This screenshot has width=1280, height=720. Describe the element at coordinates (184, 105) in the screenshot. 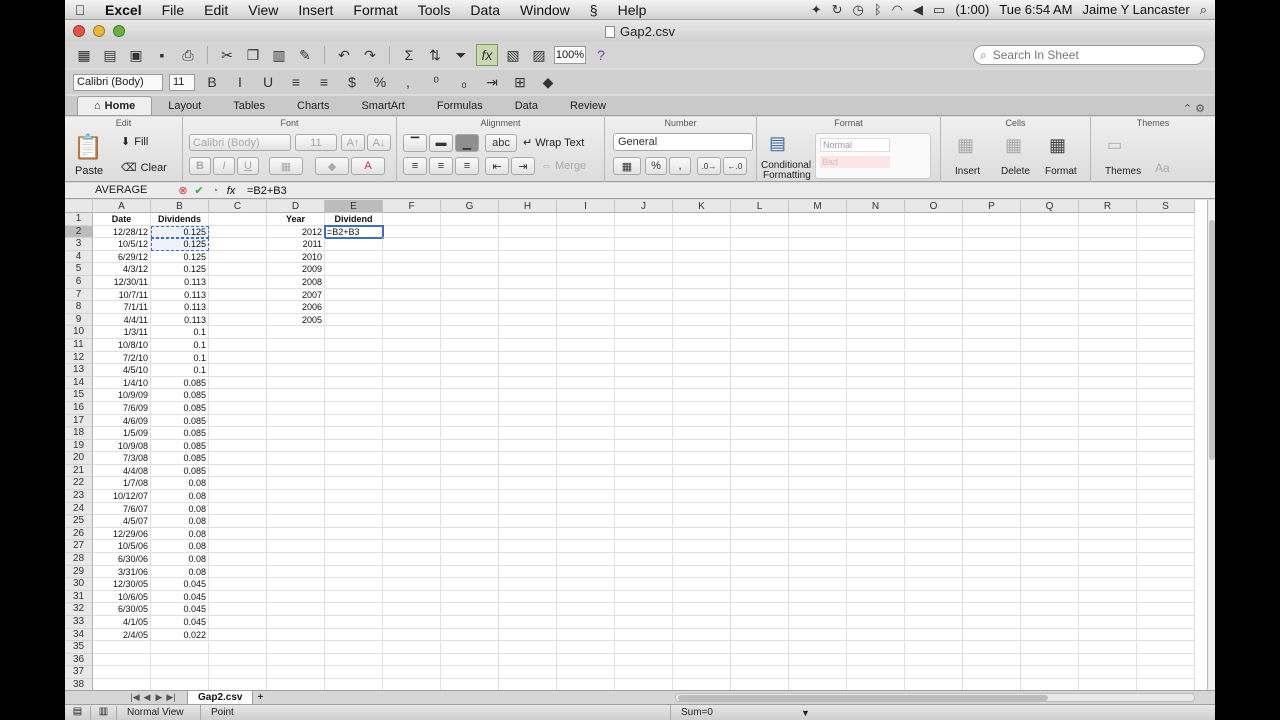

I see `tab-layout: Layout` at that location.